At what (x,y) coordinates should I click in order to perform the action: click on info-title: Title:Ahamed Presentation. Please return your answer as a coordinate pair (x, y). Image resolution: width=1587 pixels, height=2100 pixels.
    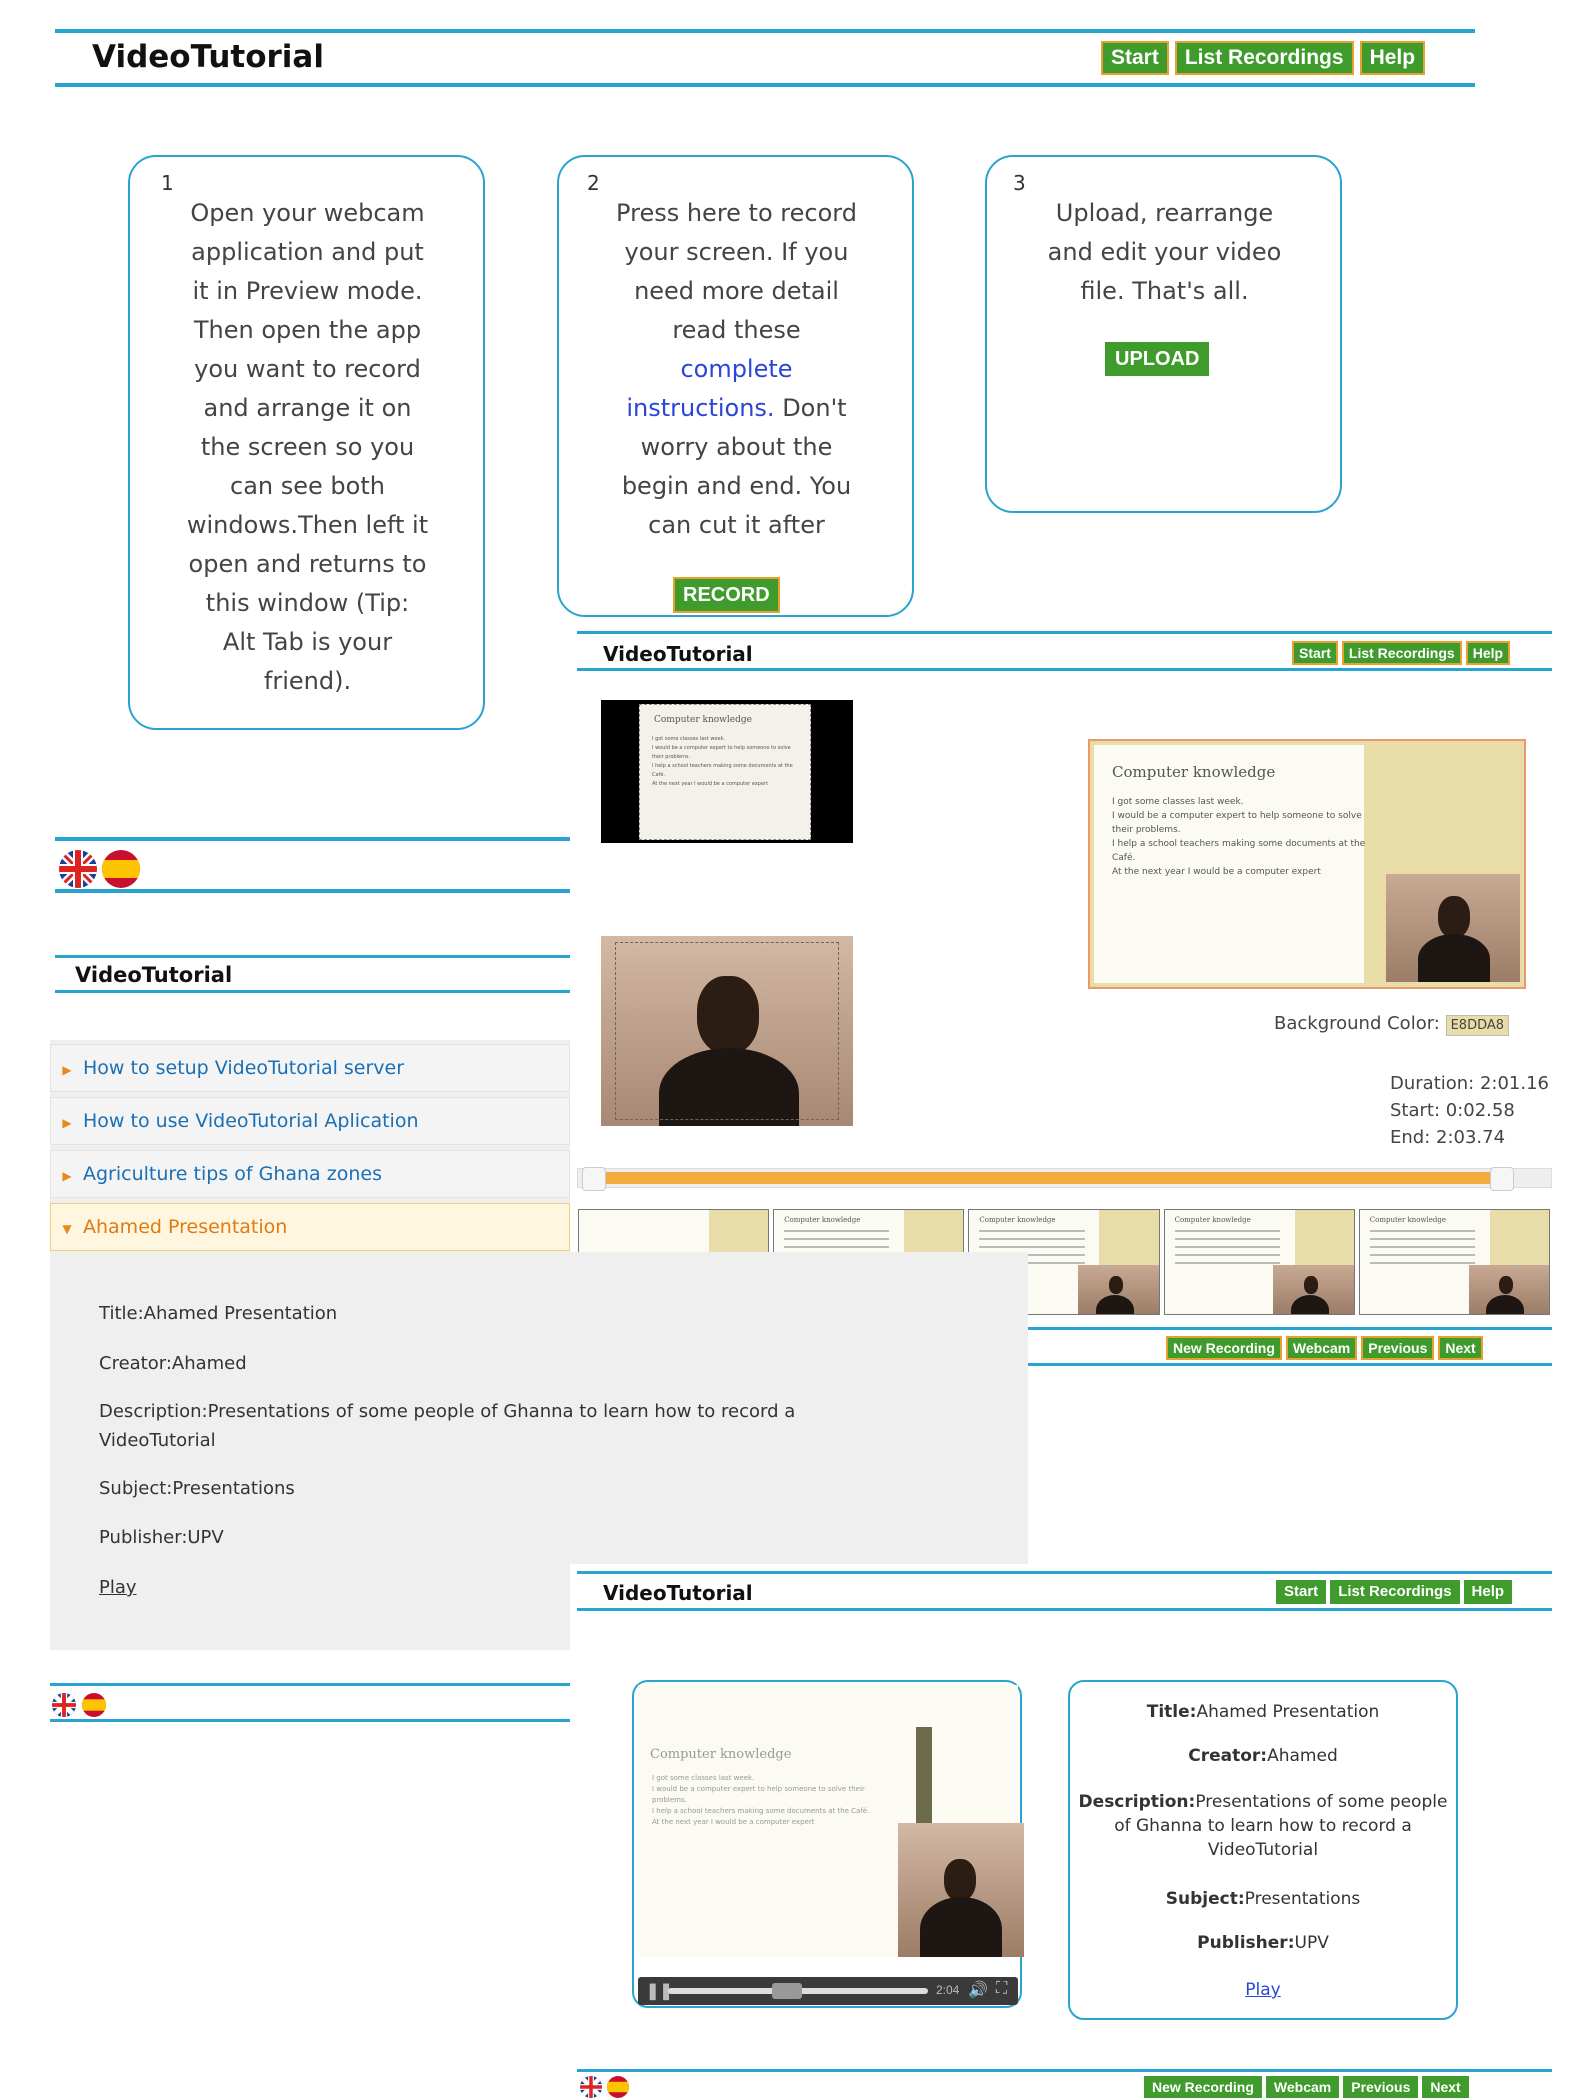
    Looking at the image, I should click on (1263, 1712).